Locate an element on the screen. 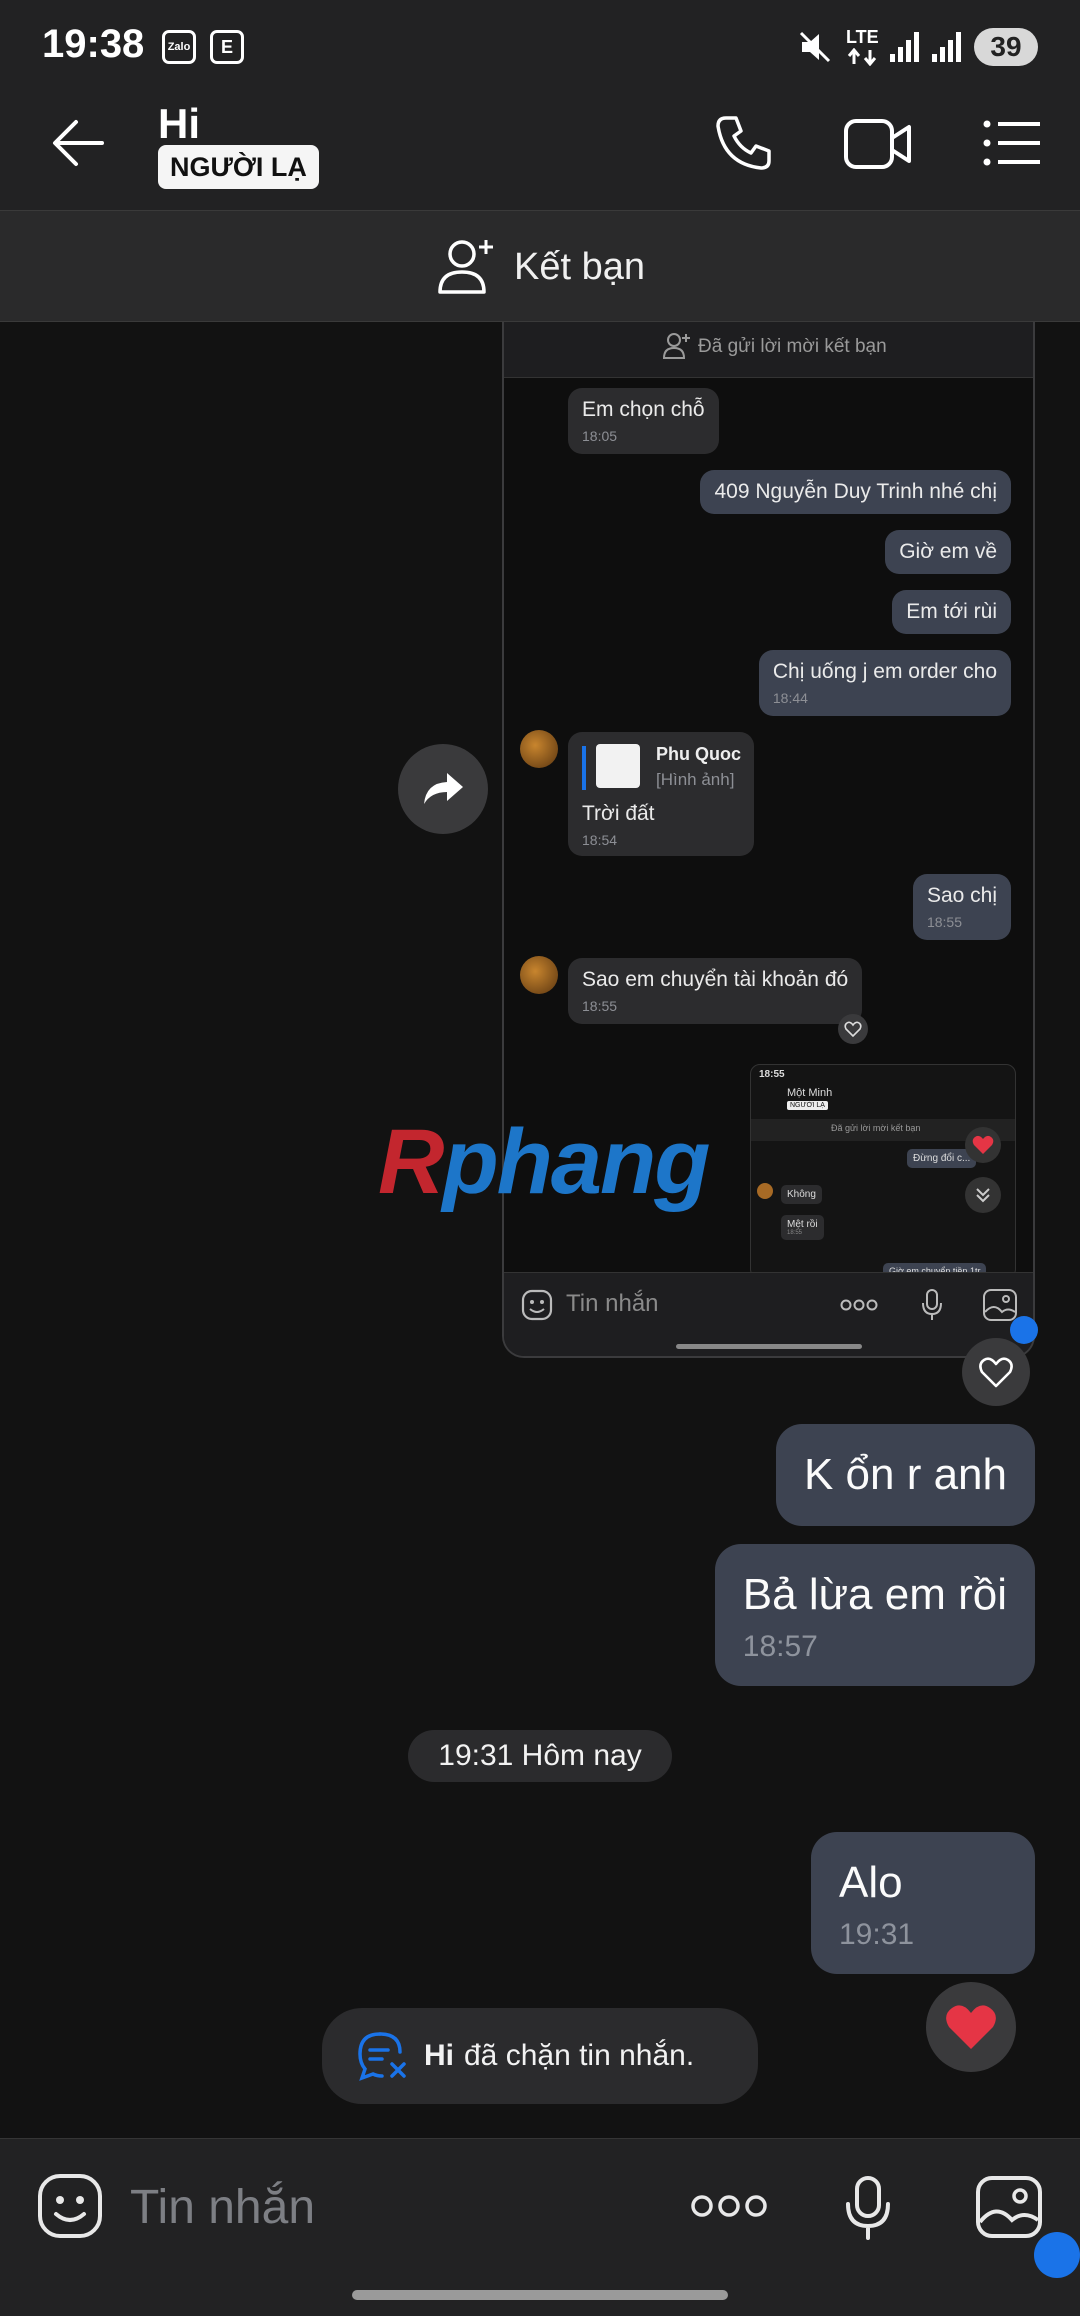  message-bubble: K ổn r anh is located at coordinates (905, 1475).